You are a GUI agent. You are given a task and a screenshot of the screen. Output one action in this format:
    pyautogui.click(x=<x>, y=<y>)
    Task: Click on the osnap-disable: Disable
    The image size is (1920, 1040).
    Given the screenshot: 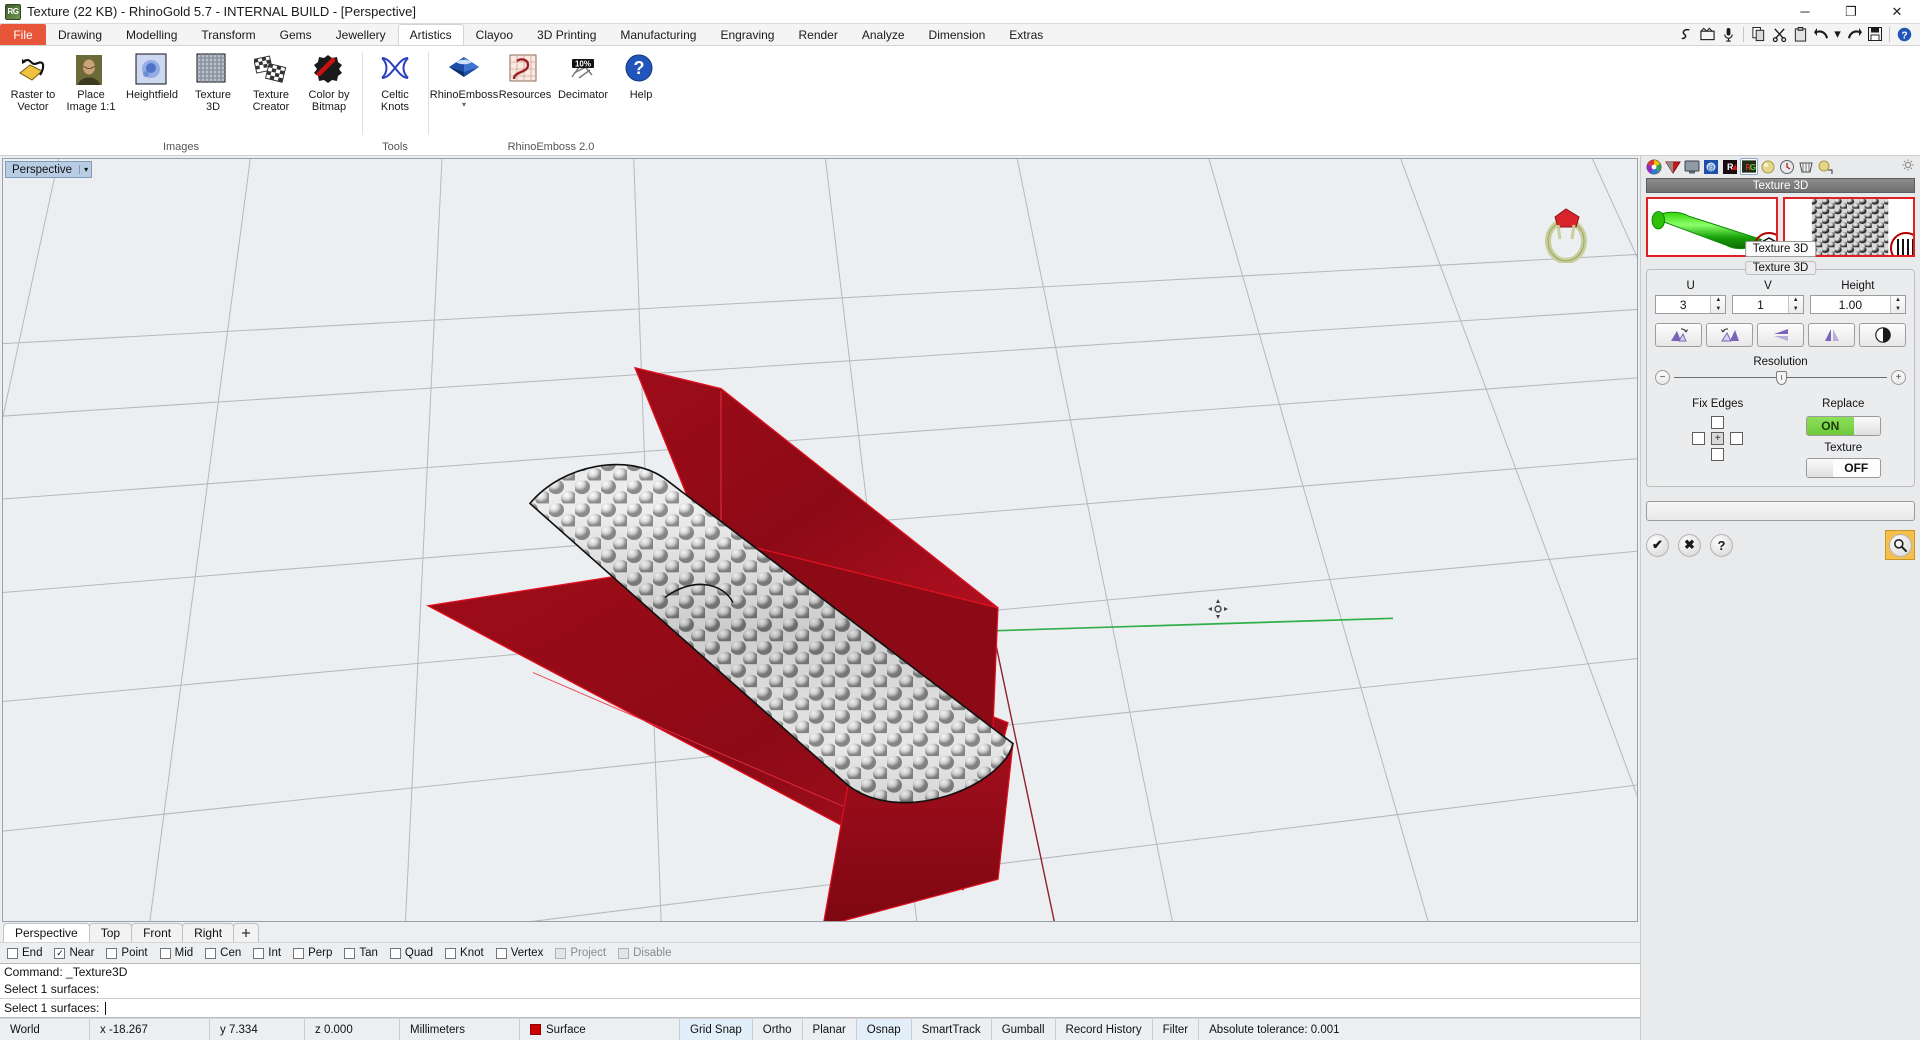 What is the action you would take?
    pyautogui.click(x=644, y=953)
    